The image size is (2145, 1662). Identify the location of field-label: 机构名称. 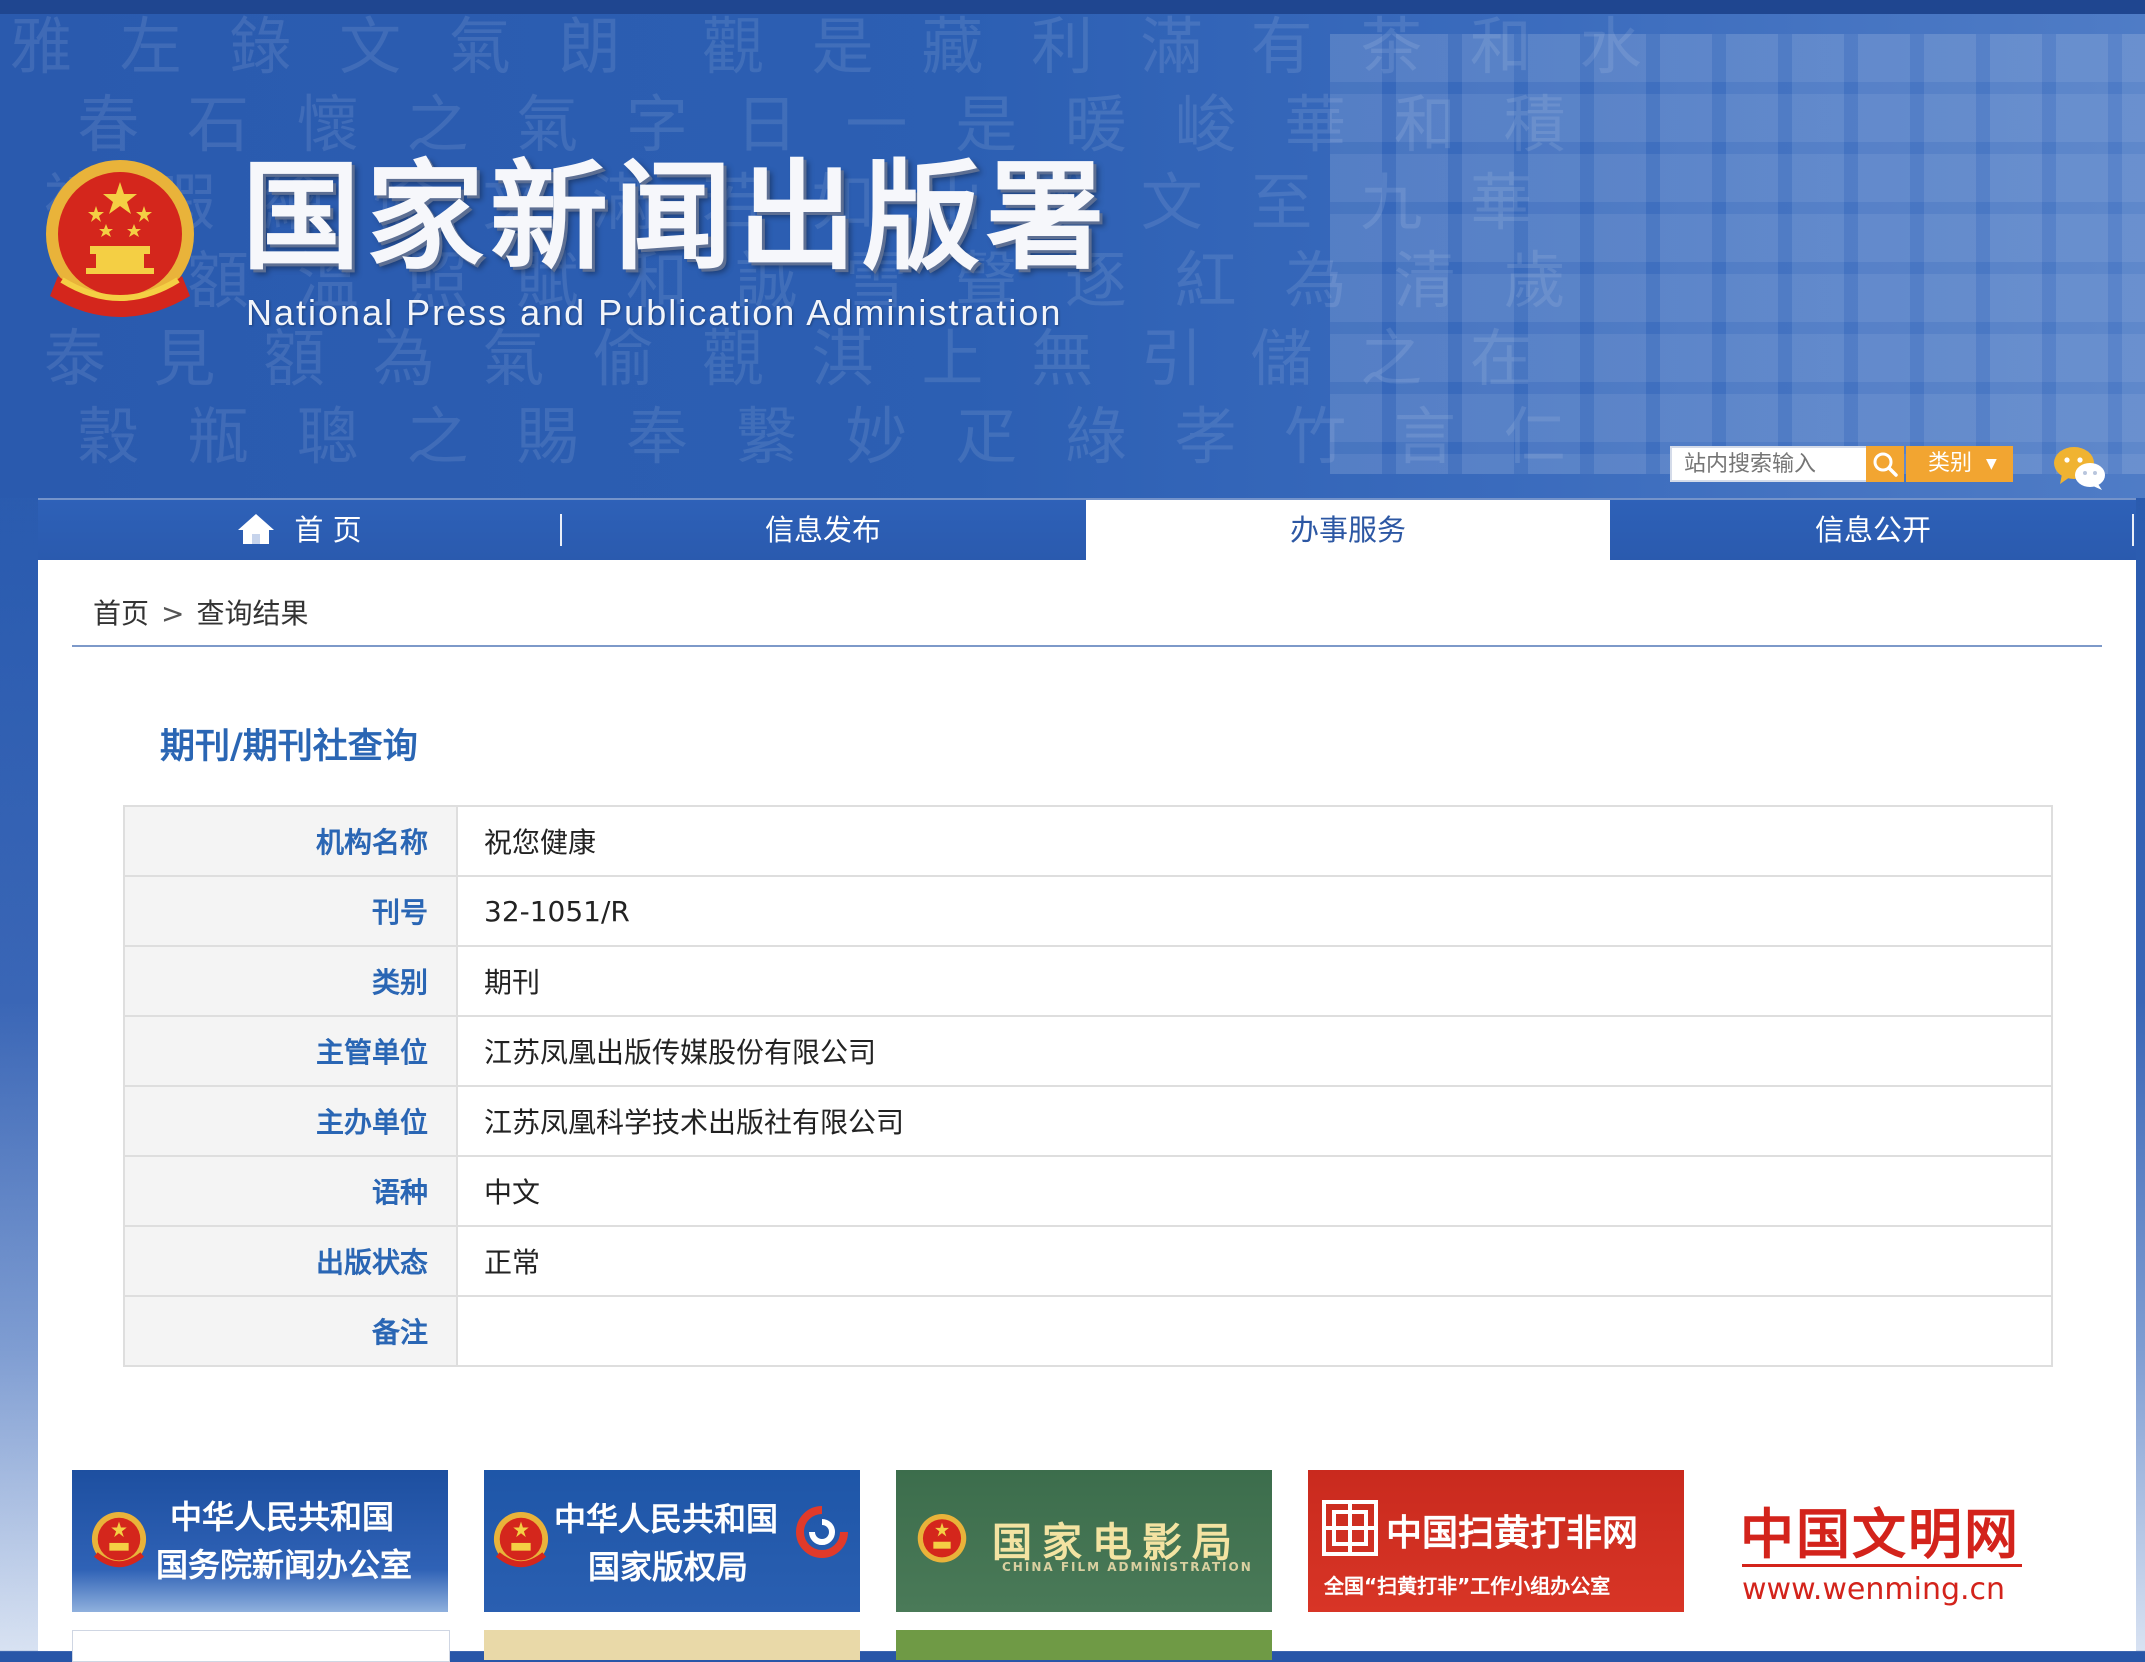
(290, 841).